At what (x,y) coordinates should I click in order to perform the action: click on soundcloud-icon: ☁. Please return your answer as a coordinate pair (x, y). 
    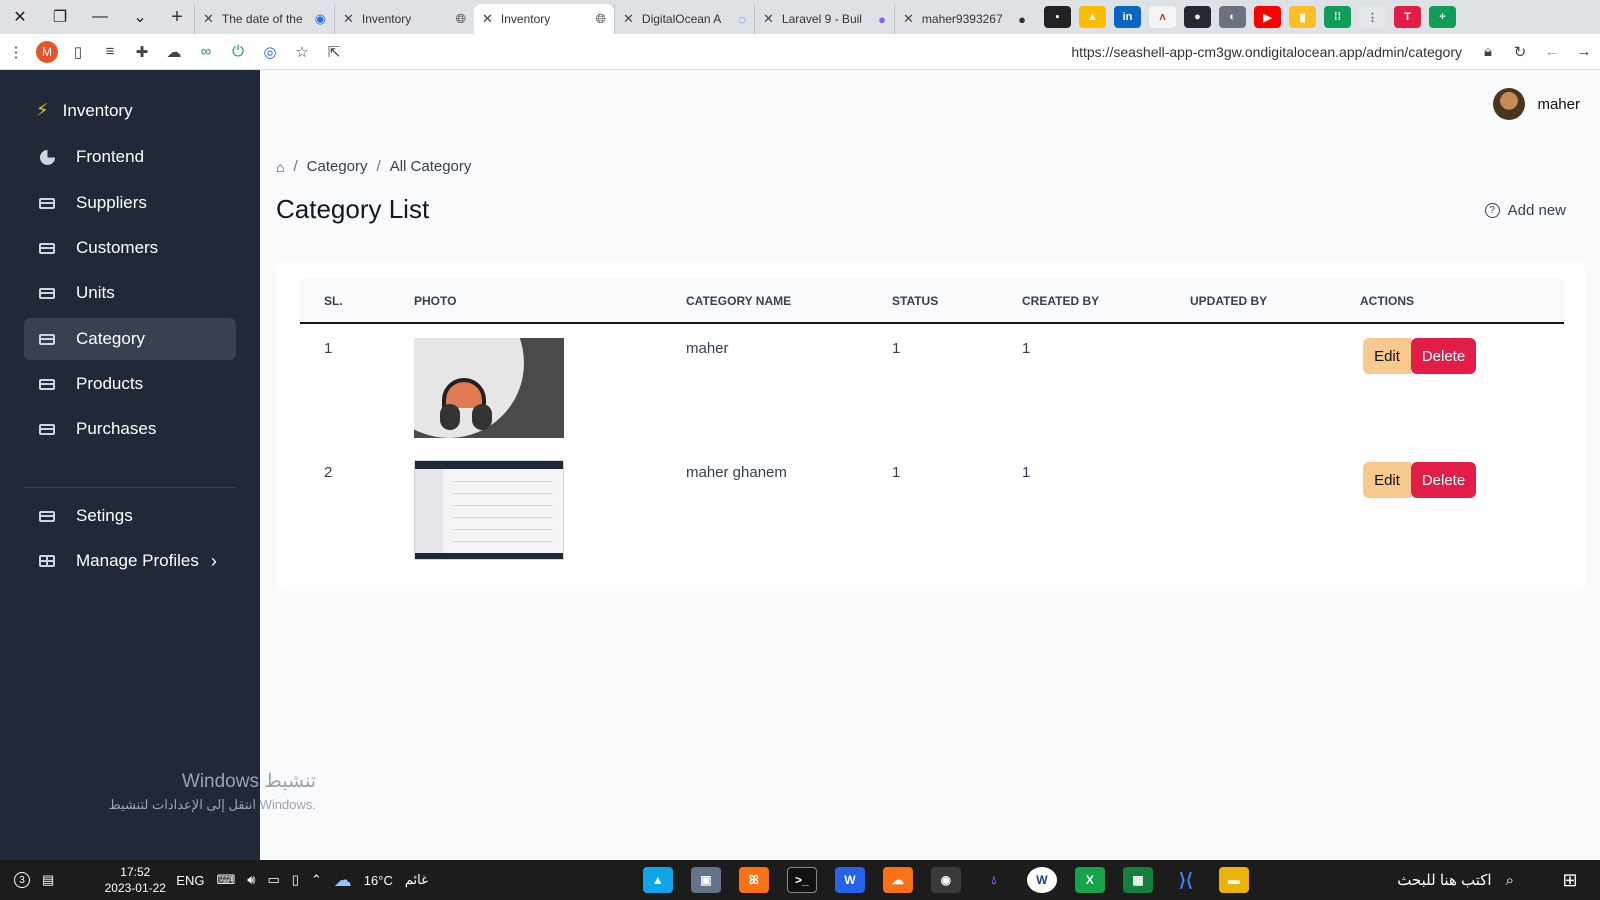
    Looking at the image, I should click on (897, 880).